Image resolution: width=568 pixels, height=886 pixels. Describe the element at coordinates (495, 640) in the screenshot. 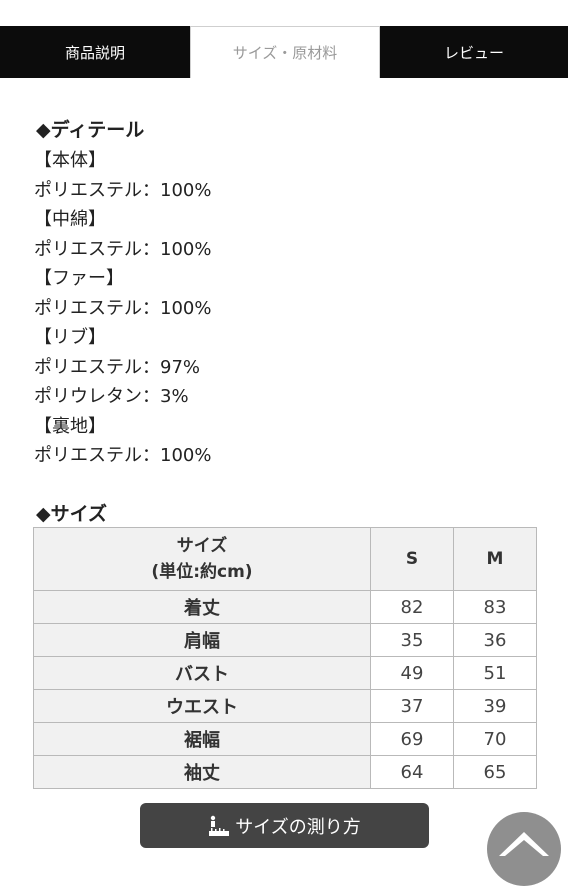

I see `table-cell: 36` at that location.